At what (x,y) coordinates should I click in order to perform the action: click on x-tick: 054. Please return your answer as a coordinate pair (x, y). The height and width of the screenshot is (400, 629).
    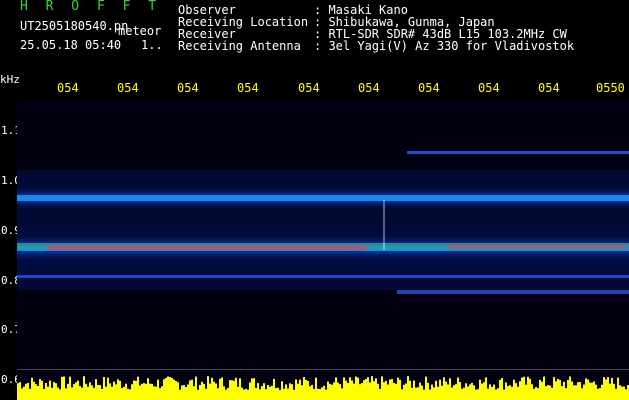
    Looking at the image, I should click on (128, 88).